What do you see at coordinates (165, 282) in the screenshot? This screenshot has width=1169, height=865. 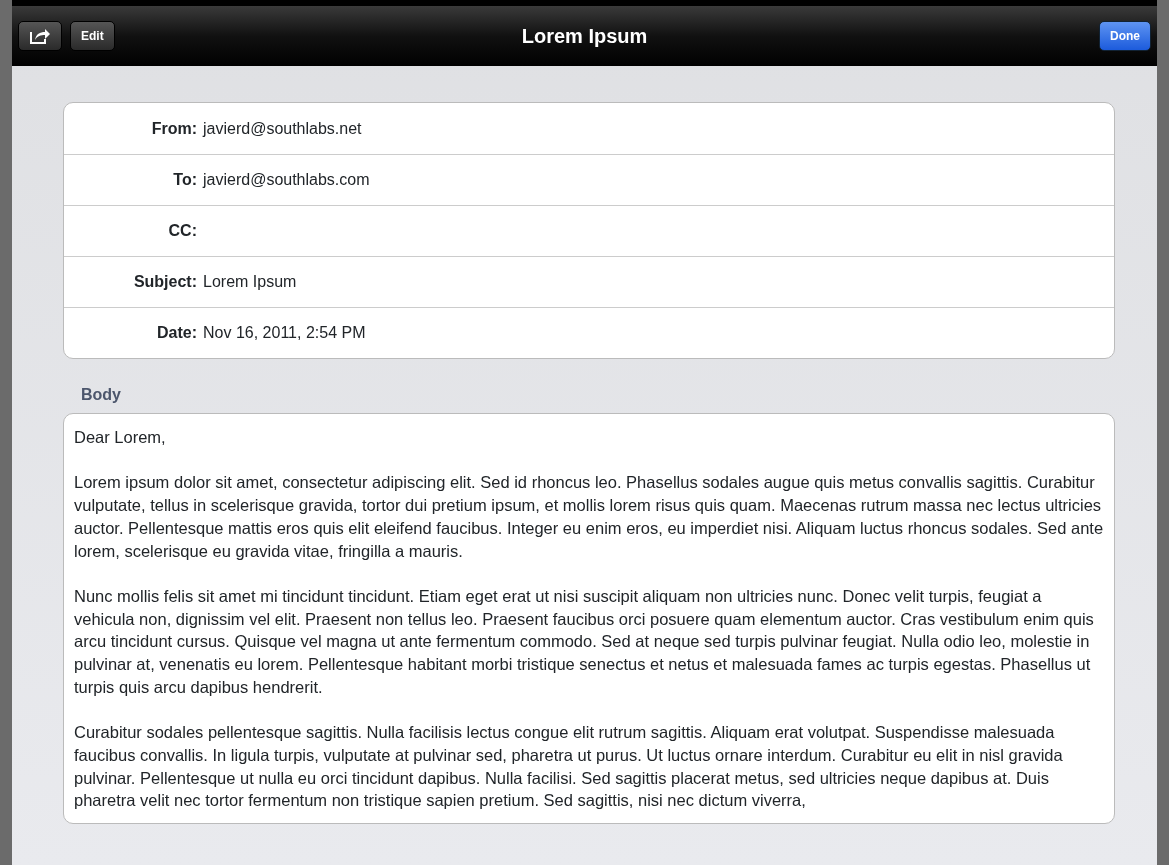 I see `field-label: Subject:` at bounding box center [165, 282].